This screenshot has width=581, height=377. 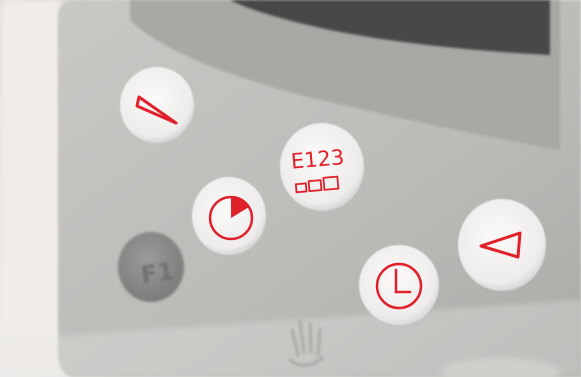 I want to click on f1-button: F1, so click(x=151, y=267).